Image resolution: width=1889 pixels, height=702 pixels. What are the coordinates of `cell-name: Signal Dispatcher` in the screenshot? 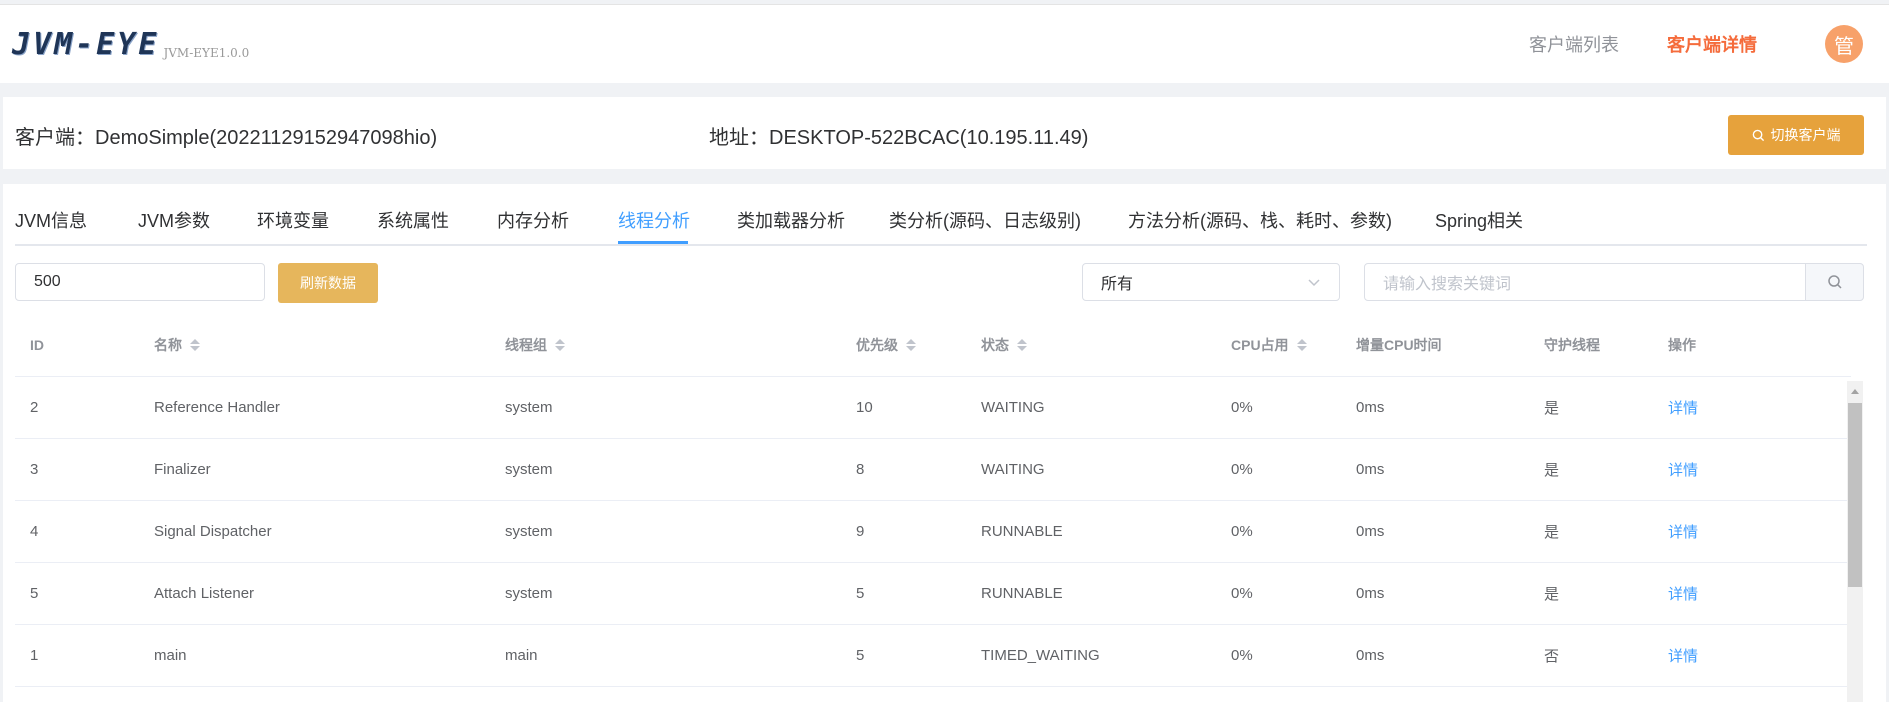 It's located at (213, 531).